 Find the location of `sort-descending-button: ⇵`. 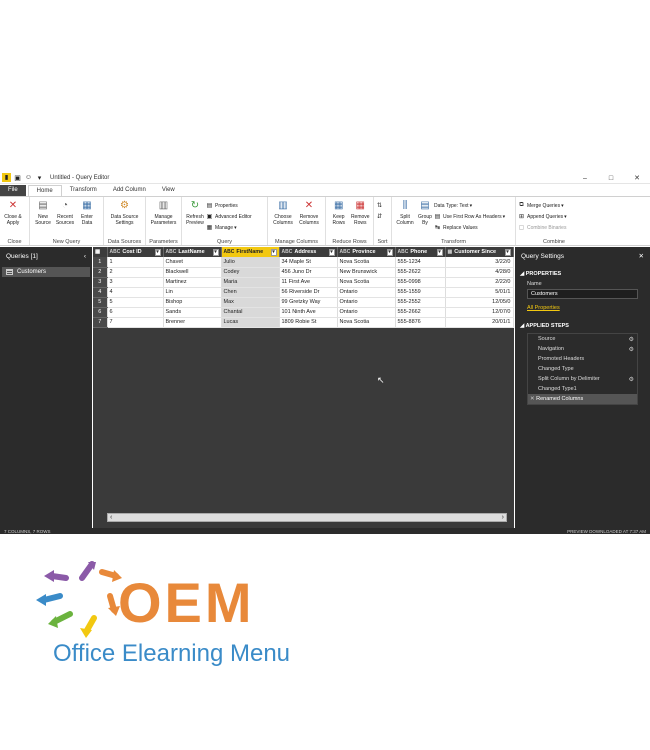

sort-descending-button: ⇵ is located at coordinates (380, 216).